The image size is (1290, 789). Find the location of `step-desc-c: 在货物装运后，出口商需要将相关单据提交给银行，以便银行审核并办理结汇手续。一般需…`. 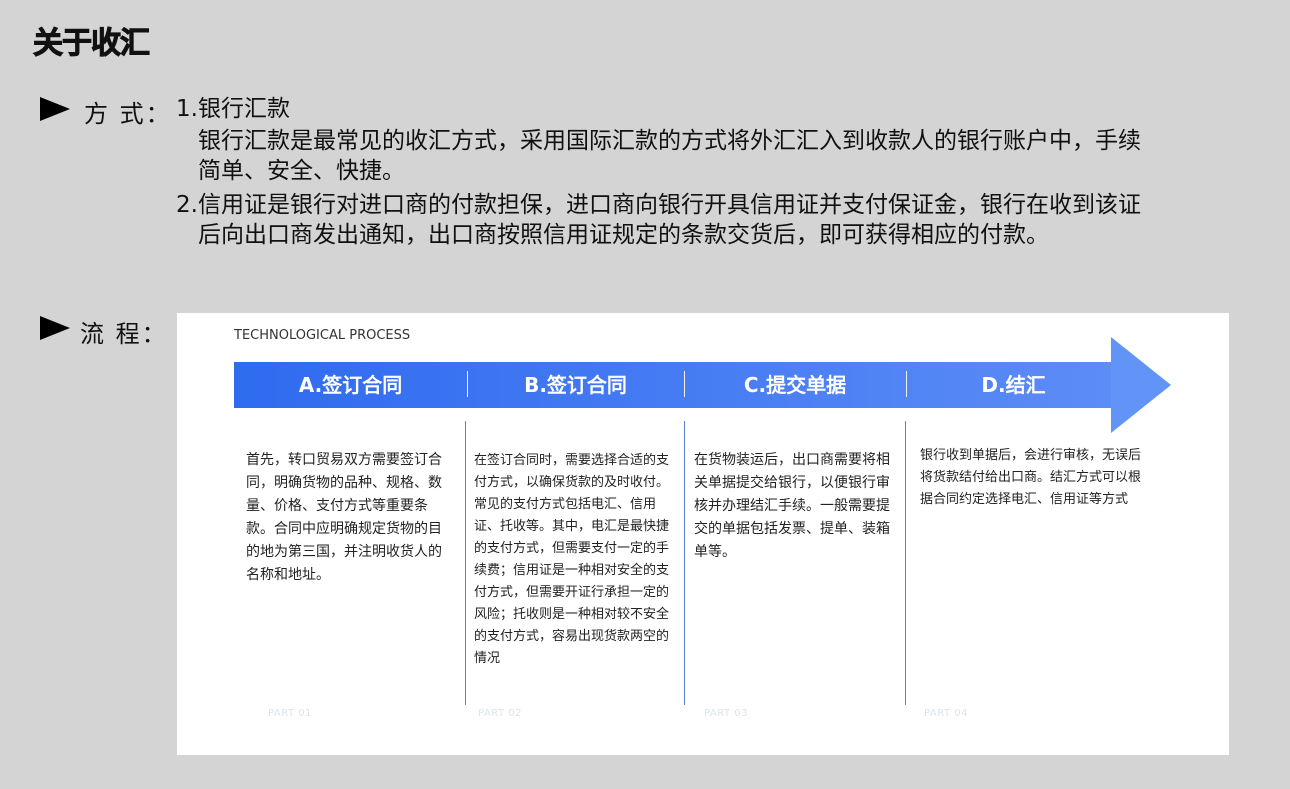

step-desc-c: 在货物装运后，出口商需要将相关单据提交给银行，以便银行审核并办理结汇手续。一般需… is located at coordinates (792, 506).